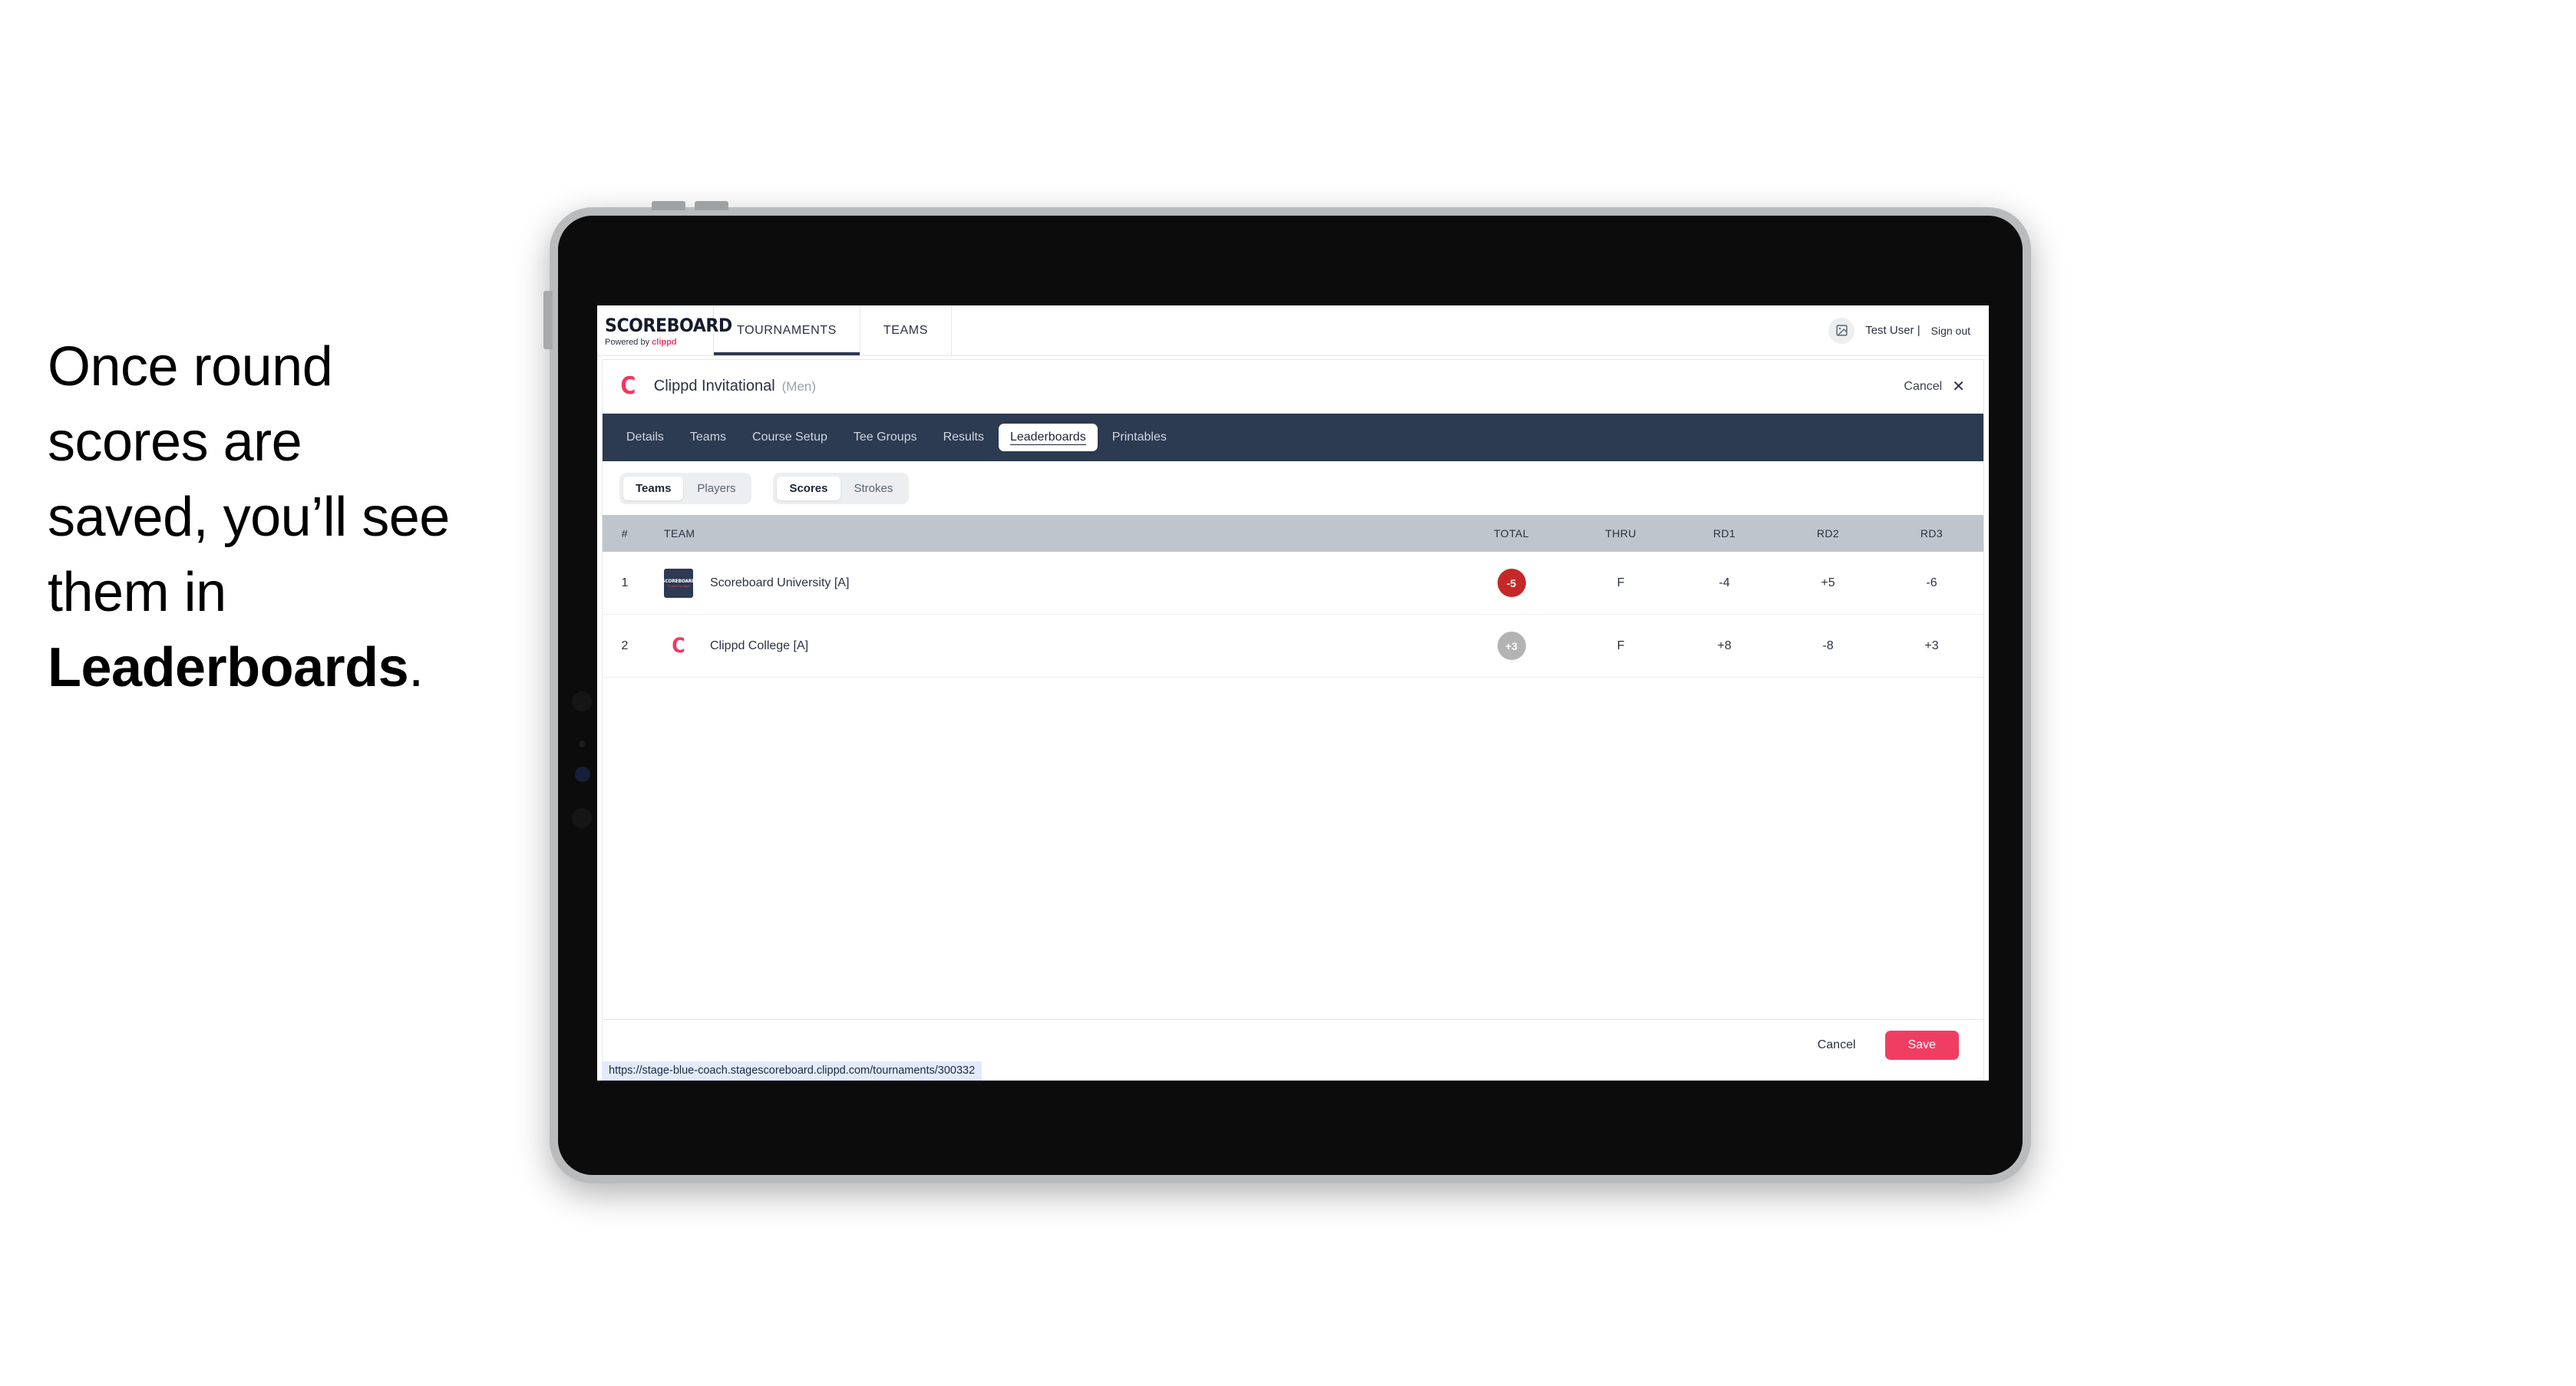 This screenshot has height=1386, width=2576. I want to click on row-rank: 2, so click(625, 645).